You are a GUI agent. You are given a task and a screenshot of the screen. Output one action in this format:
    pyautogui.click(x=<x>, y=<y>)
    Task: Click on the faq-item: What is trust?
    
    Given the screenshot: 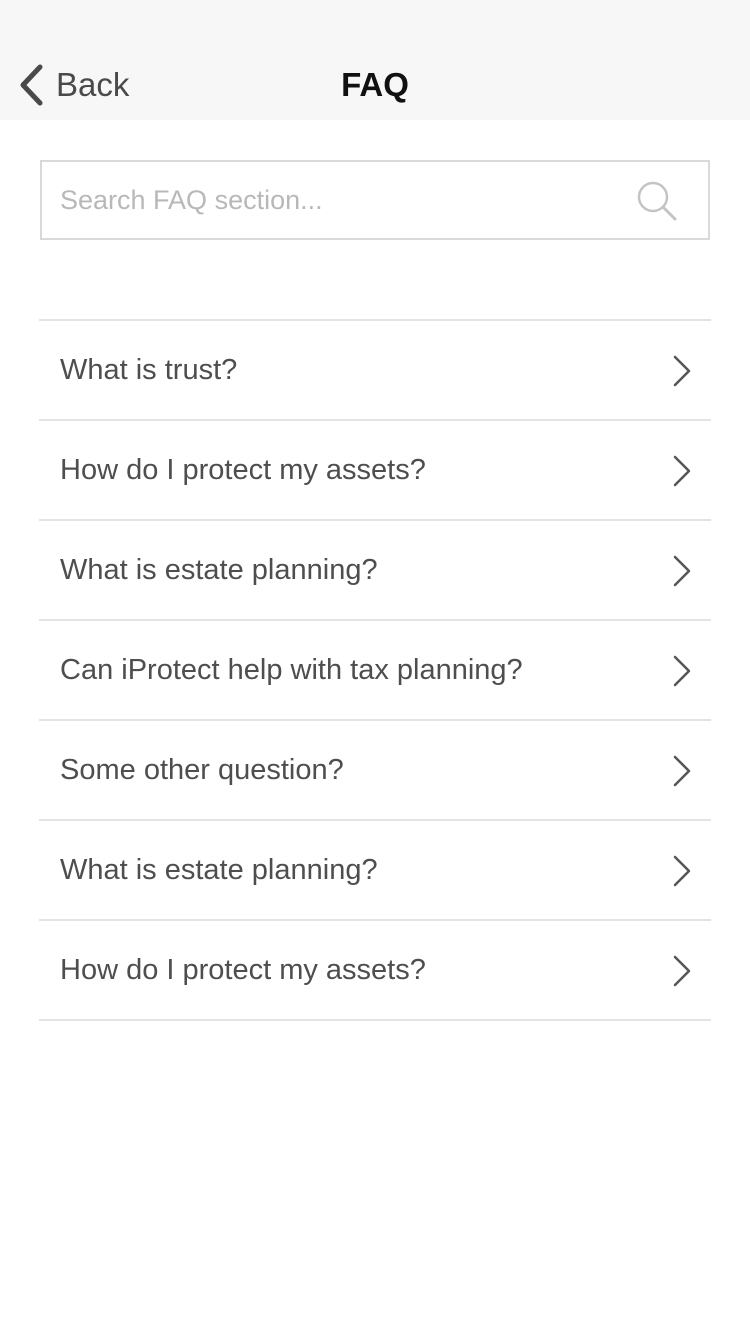 What is the action you would take?
    pyautogui.click(x=375, y=371)
    